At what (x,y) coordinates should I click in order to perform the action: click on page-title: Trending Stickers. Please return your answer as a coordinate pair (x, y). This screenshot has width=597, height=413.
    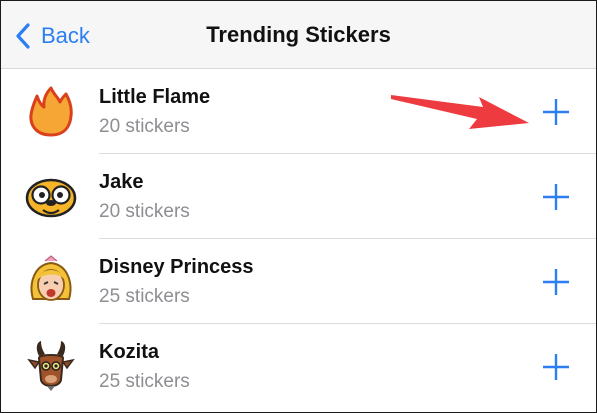
    Looking at the image, I should click on (298, 34).